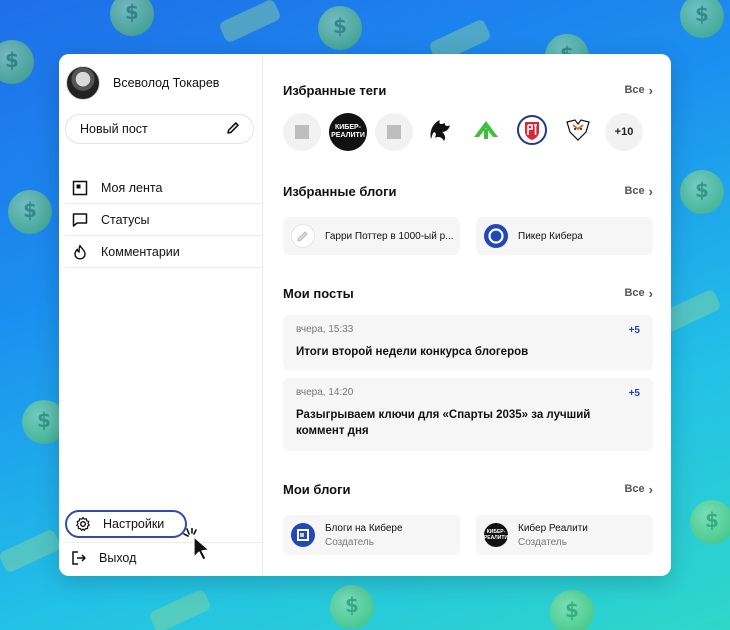 The height and width of the screenshot is (630, 730). I want to click on sidebar-item-comments: Комментарии, so click(163, 252).